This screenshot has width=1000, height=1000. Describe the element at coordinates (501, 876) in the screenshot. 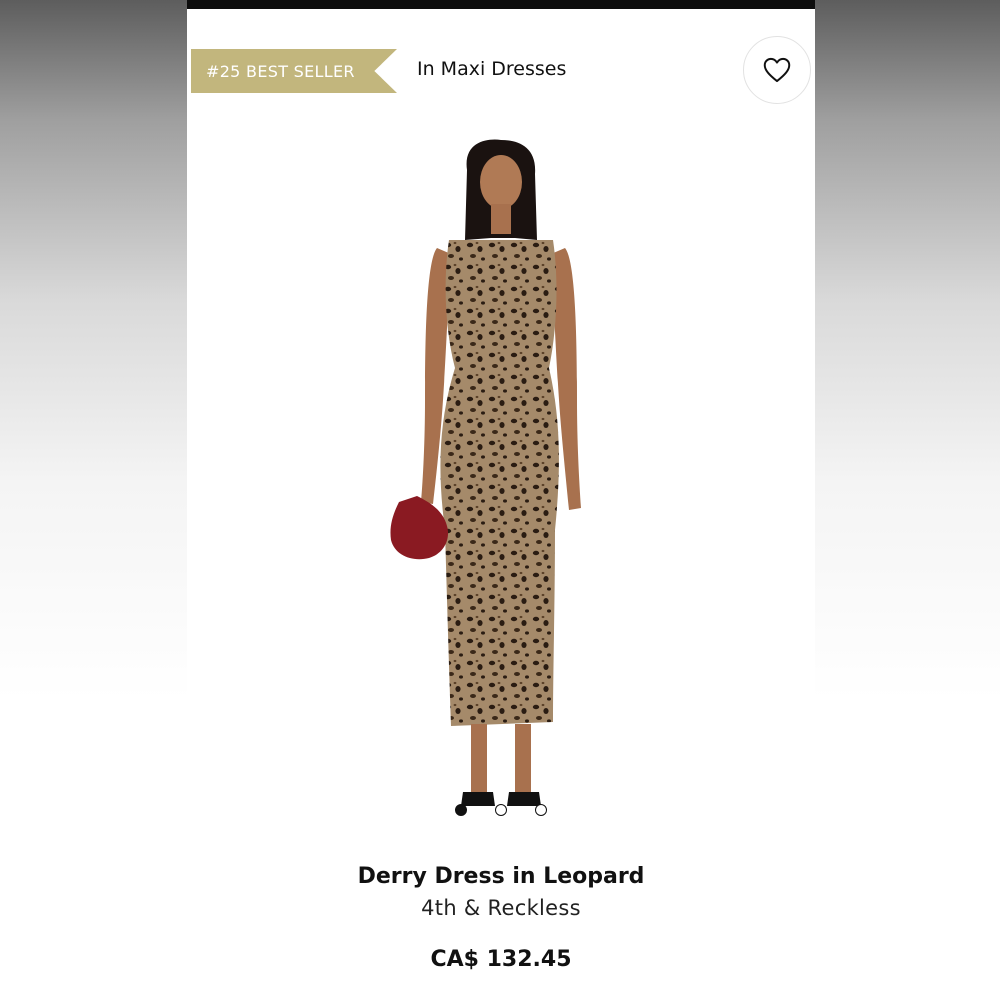

I see `product-name: Derry Dress in Leopard` at that location.